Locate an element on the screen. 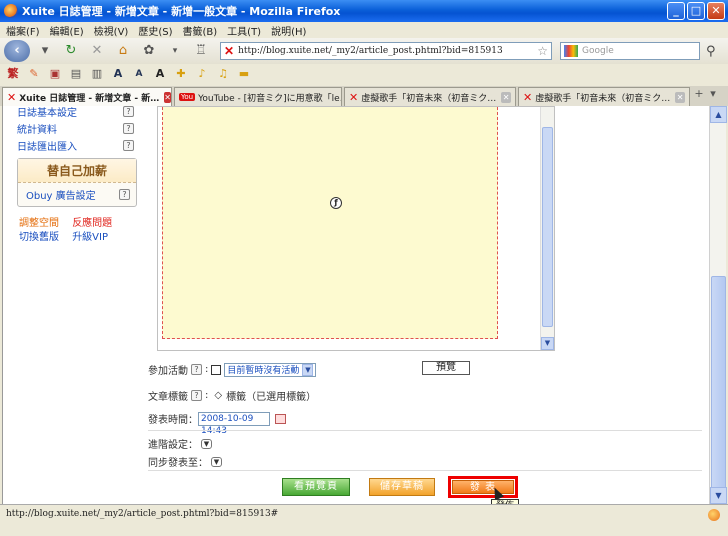 The height and width of the screenshot is (536, 728). activity-checkbox is located at coordinates (216, 369).